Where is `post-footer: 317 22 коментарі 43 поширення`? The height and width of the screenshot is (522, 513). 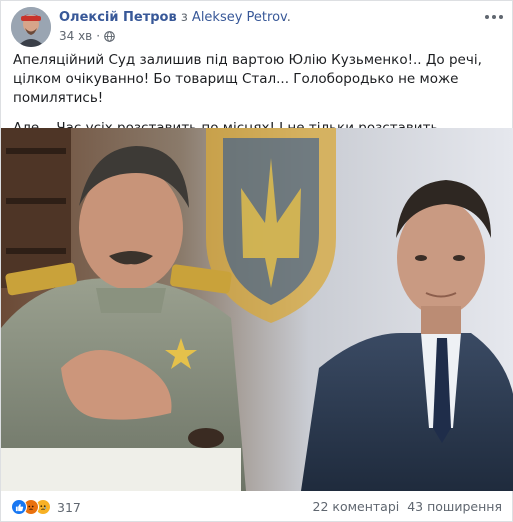 post-footer: 317 22 коментарі 43 поширення is located at coordinates (258, 508).